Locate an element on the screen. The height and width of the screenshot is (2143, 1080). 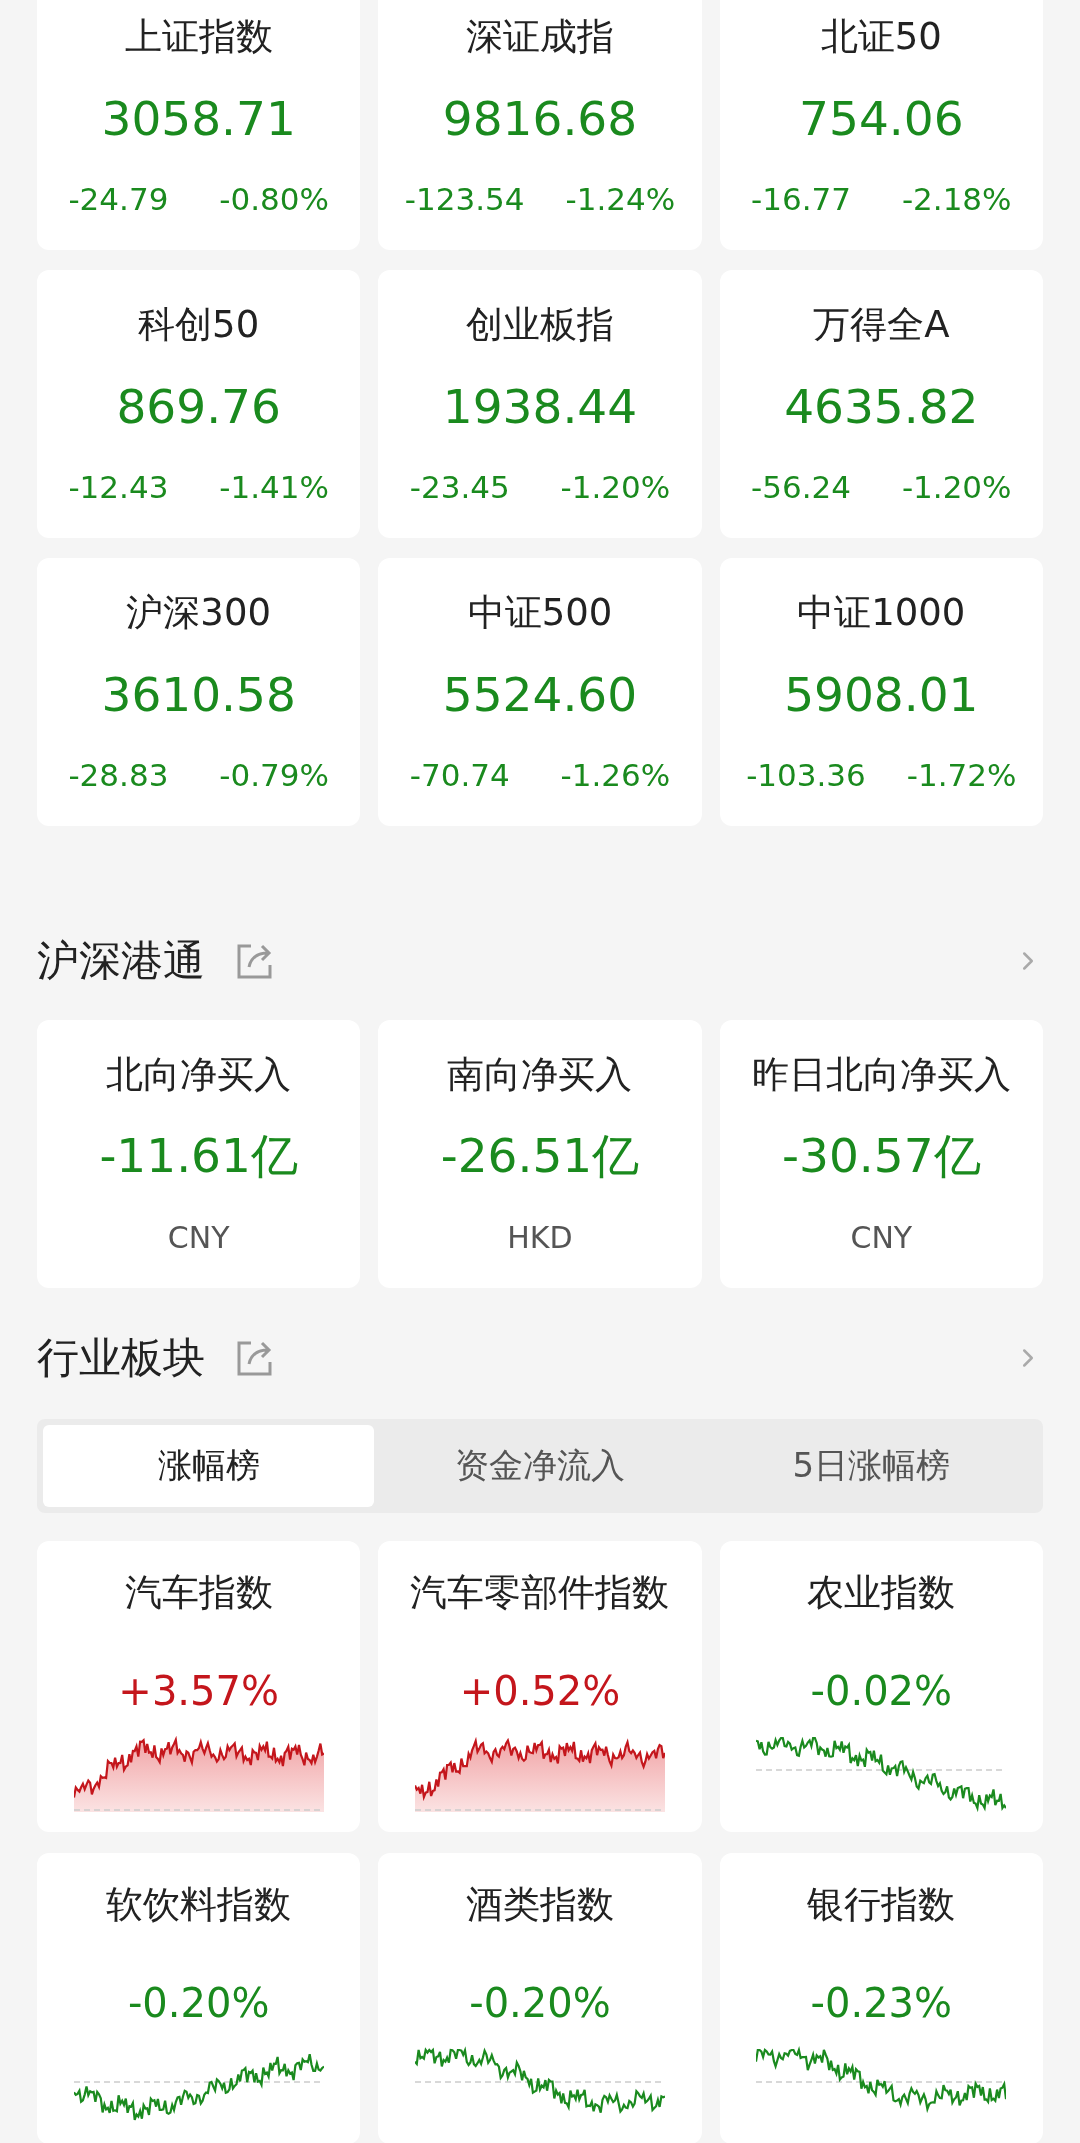
index-name: 万得全A is located at coordinates (881, 325).